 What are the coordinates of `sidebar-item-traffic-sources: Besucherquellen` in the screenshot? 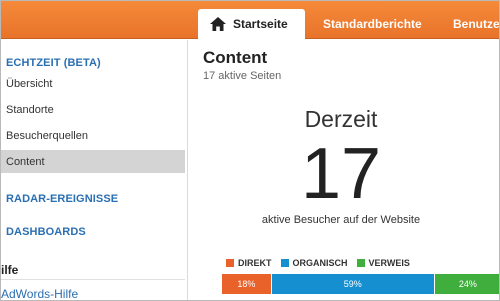 It's located at (93, 135).